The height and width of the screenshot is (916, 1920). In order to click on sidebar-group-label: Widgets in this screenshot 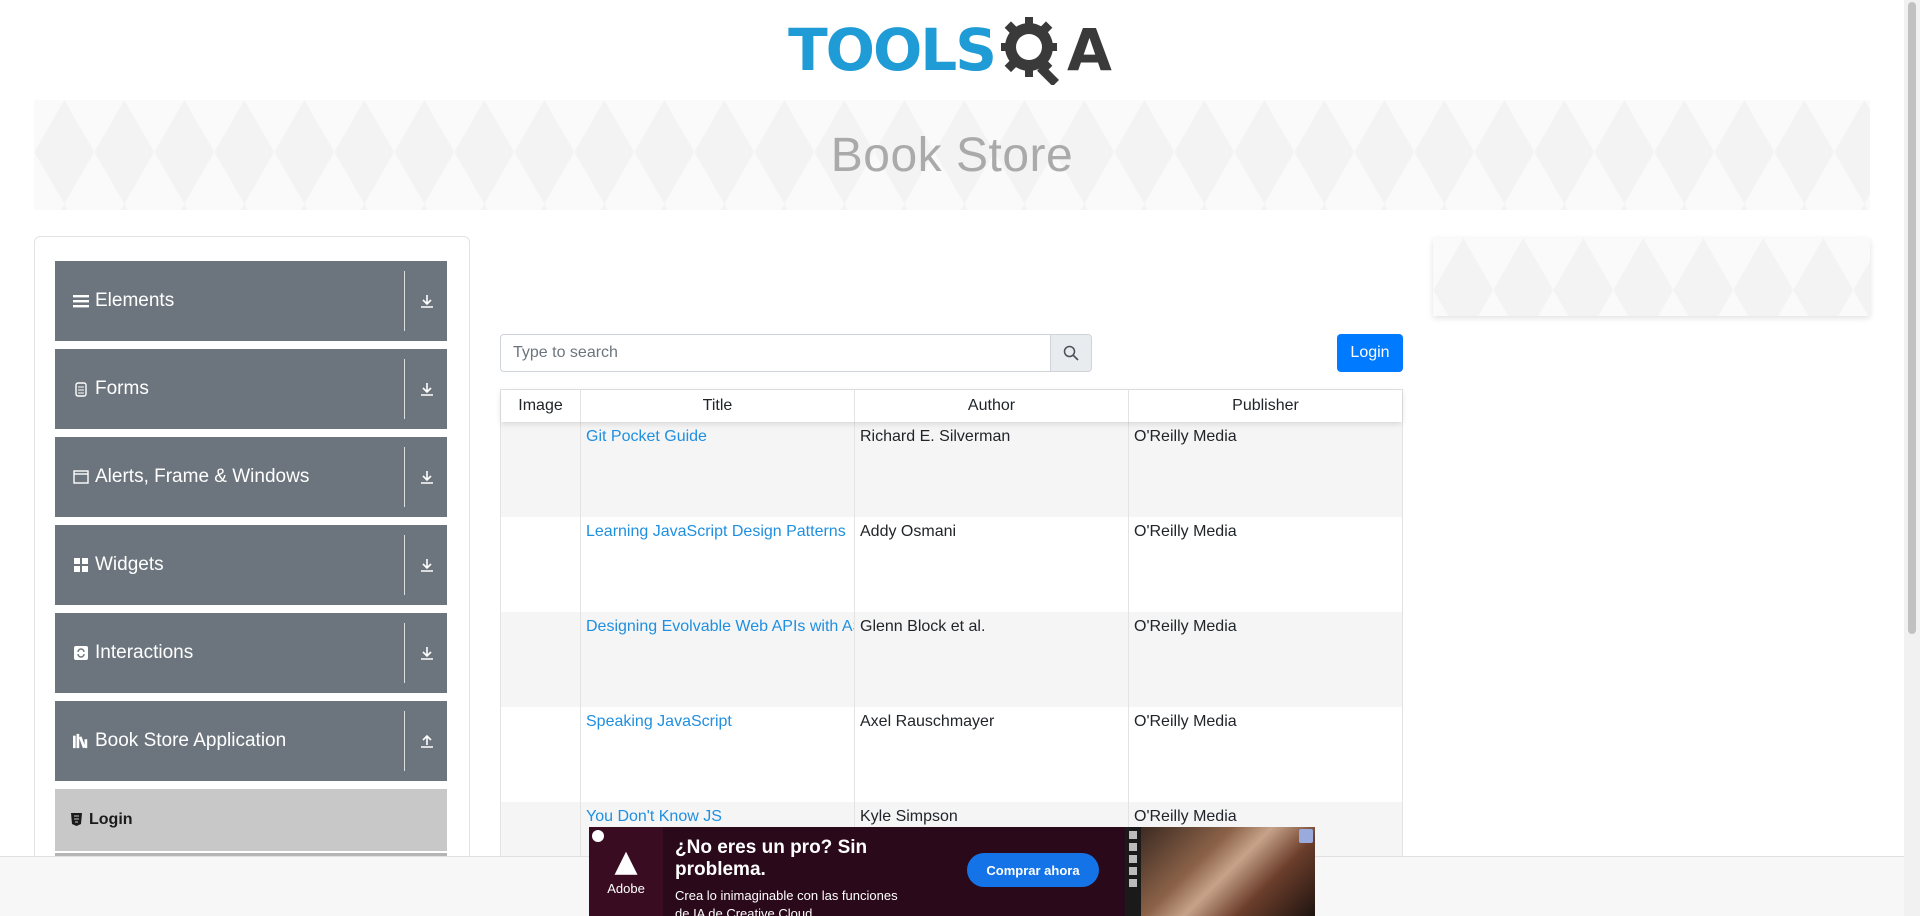, I will do `click(129, 564)`.